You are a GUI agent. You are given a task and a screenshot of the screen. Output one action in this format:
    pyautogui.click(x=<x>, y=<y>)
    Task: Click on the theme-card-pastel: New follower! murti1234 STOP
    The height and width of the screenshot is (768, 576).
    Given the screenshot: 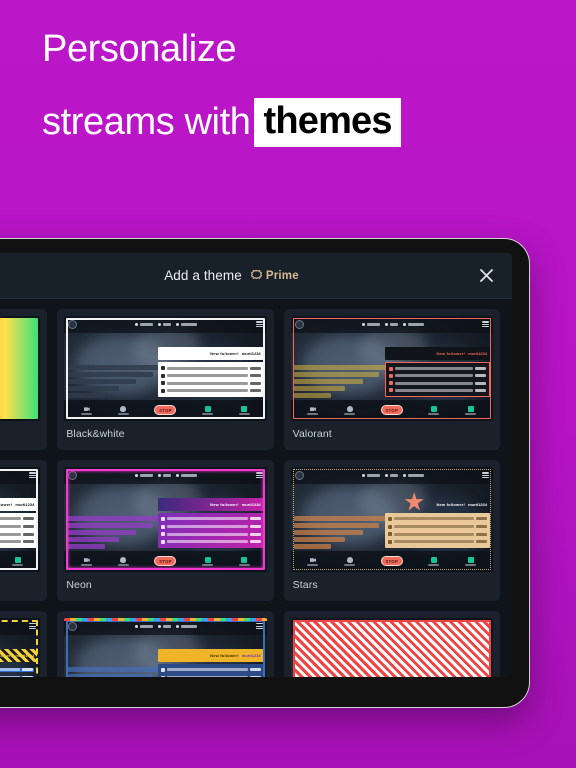 What is the action you would take?
    pyautogui.click(x=24, y=530)
    